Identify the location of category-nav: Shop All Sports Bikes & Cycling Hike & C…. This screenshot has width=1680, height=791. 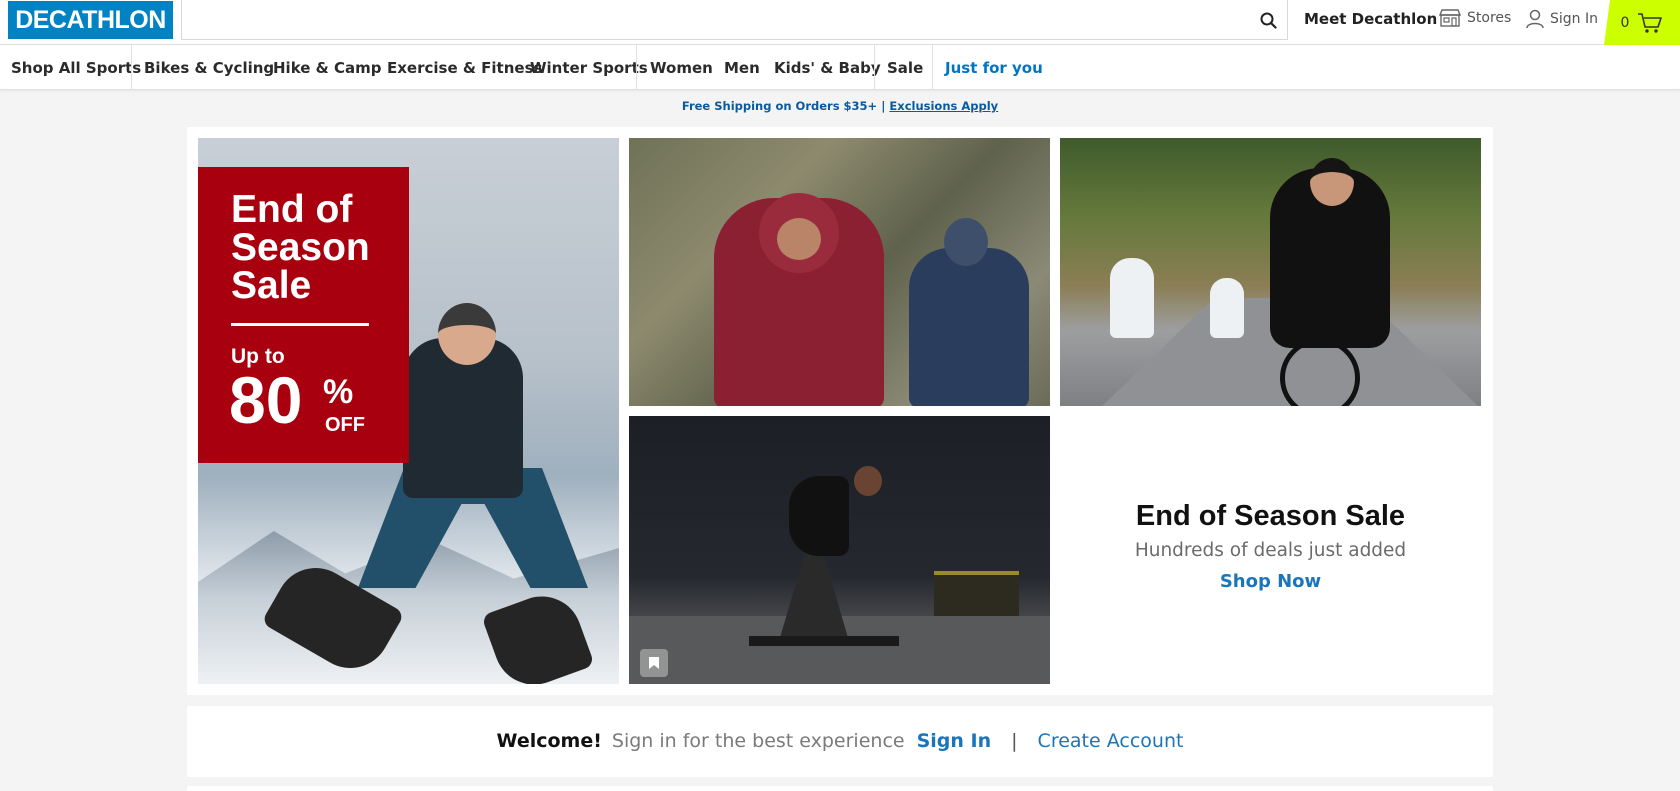
(840, 67).